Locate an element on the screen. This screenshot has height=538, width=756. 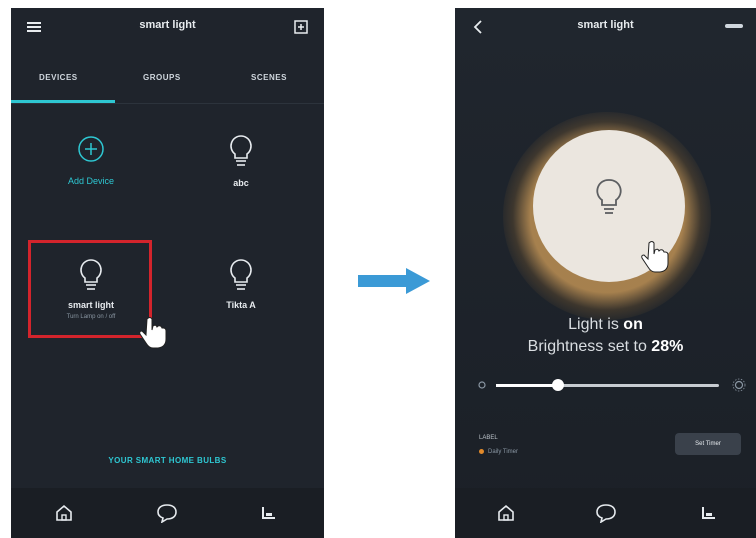
tile-label: Tikta A is located at coordinates (241, 305).